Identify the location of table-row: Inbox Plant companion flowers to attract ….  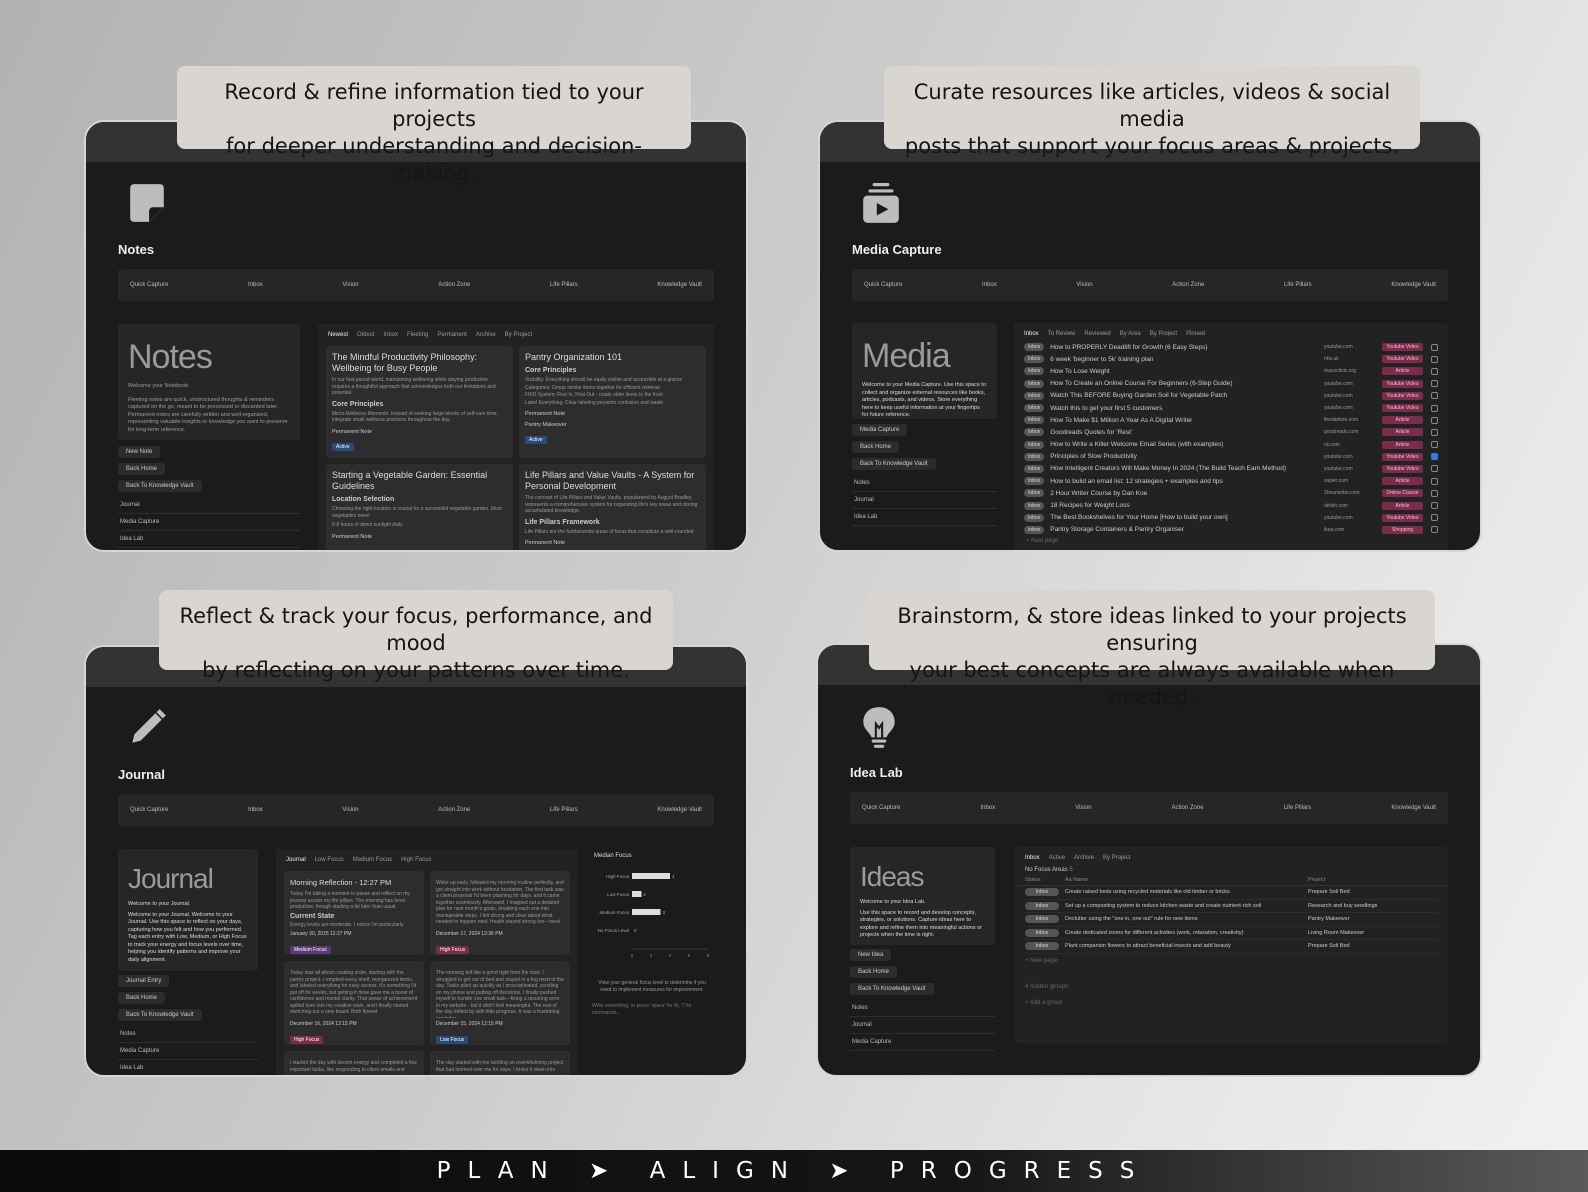
(1231, 947).